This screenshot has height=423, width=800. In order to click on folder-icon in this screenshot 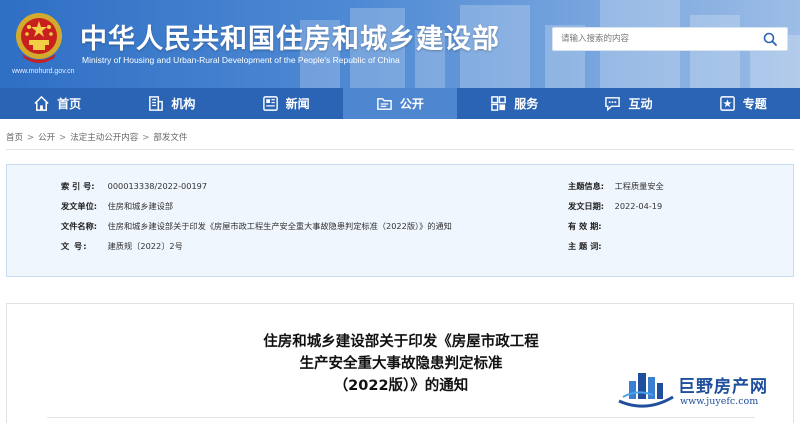, I will do `click(384, 104)`.